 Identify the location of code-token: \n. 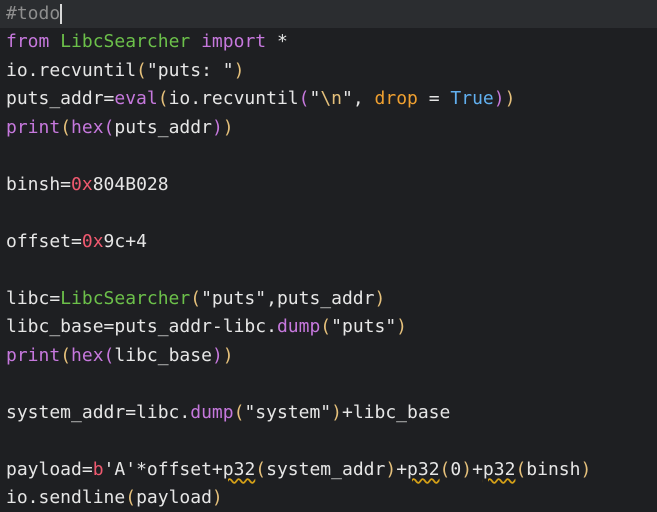
(331, 98).